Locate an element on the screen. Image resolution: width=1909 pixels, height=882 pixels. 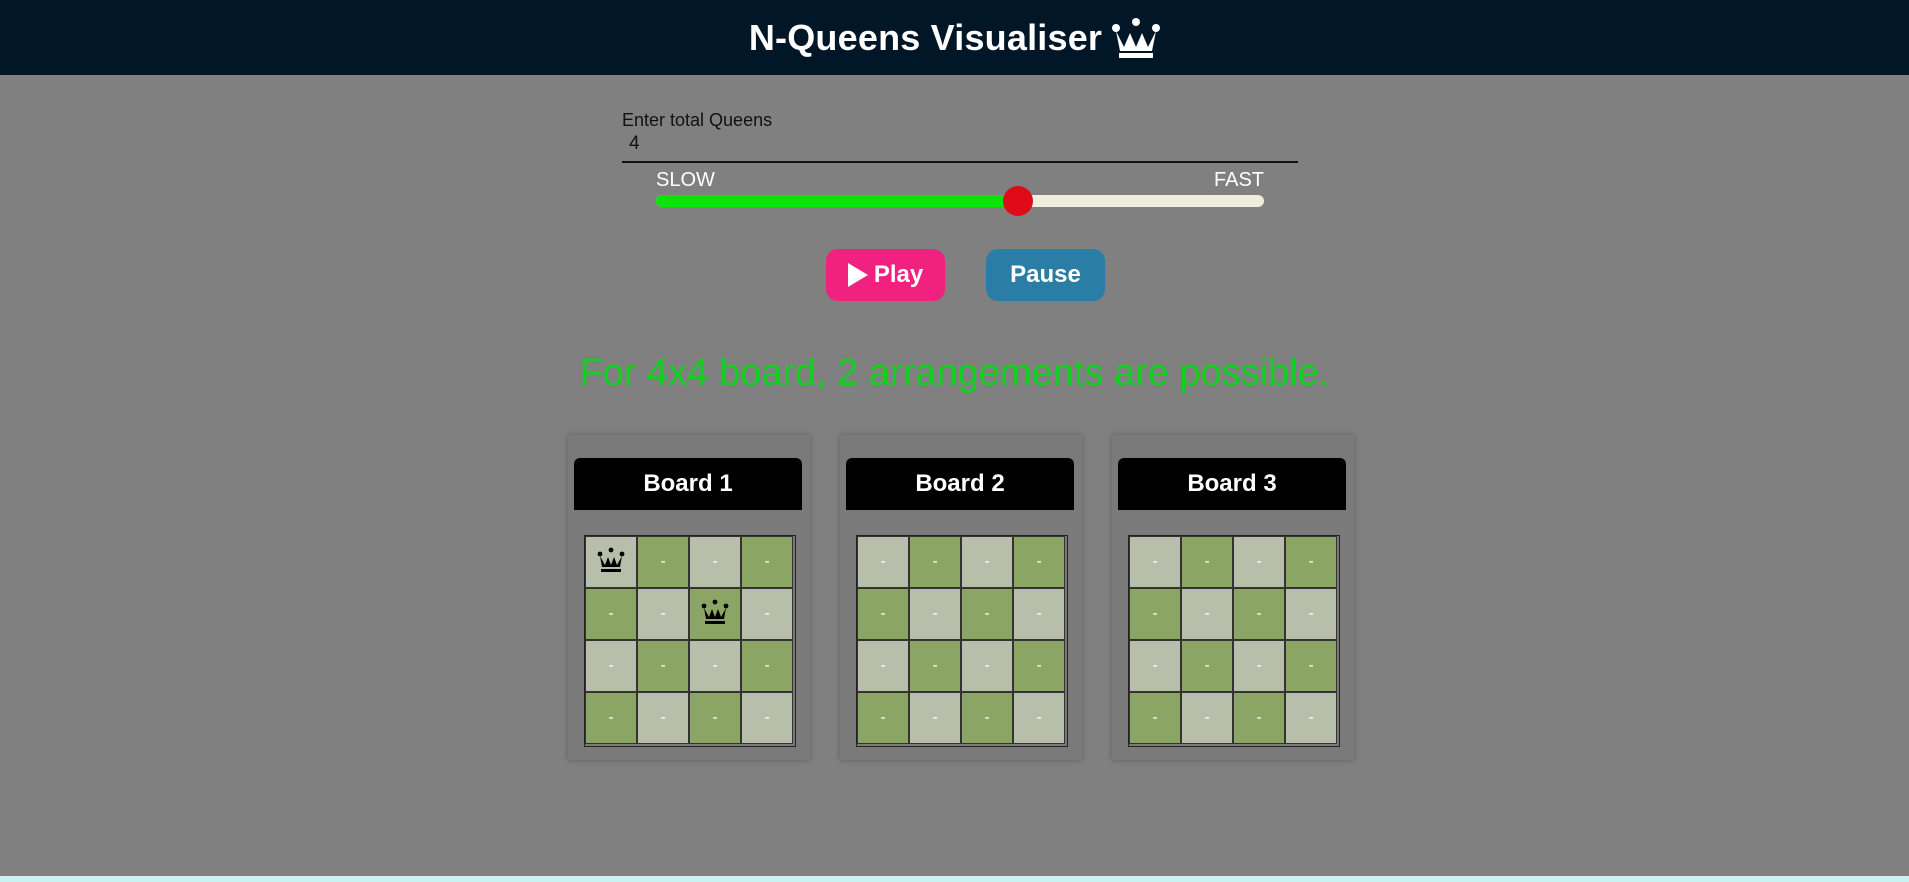
app-title: N-Queens Visualiser is located at coordinates (925, 37).